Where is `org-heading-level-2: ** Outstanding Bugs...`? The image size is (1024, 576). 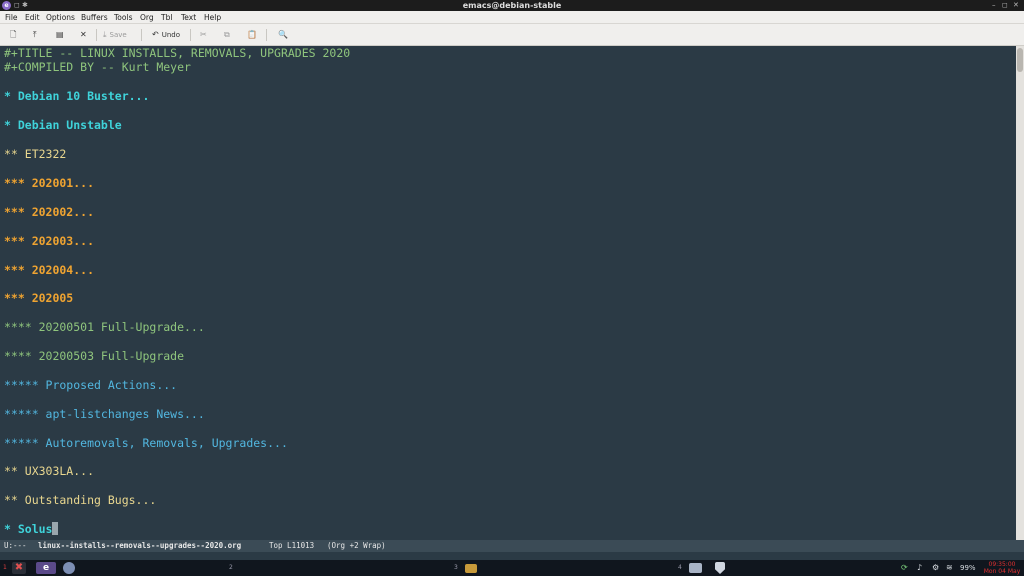 org-heading-level-2: ** Outstanding Bugs... is located at coordinates (80, 500).